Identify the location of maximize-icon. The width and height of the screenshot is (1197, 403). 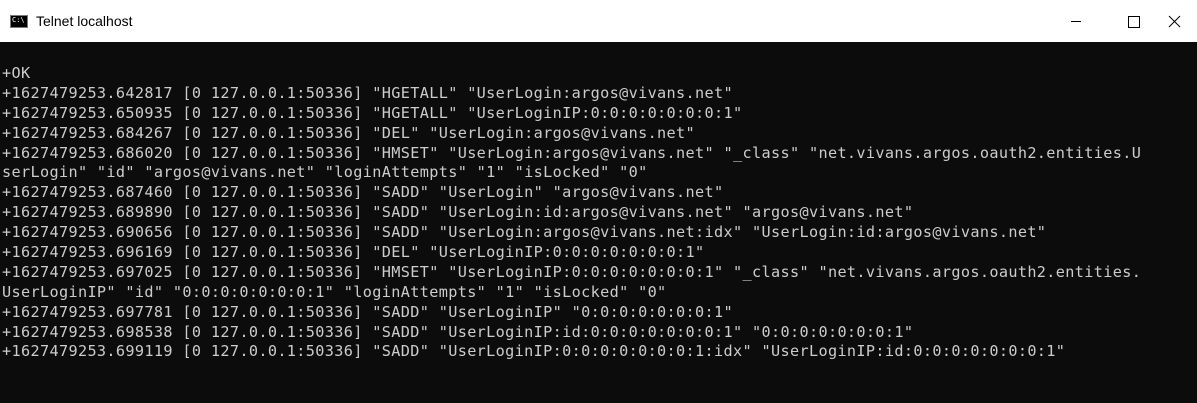
(1134, 22).